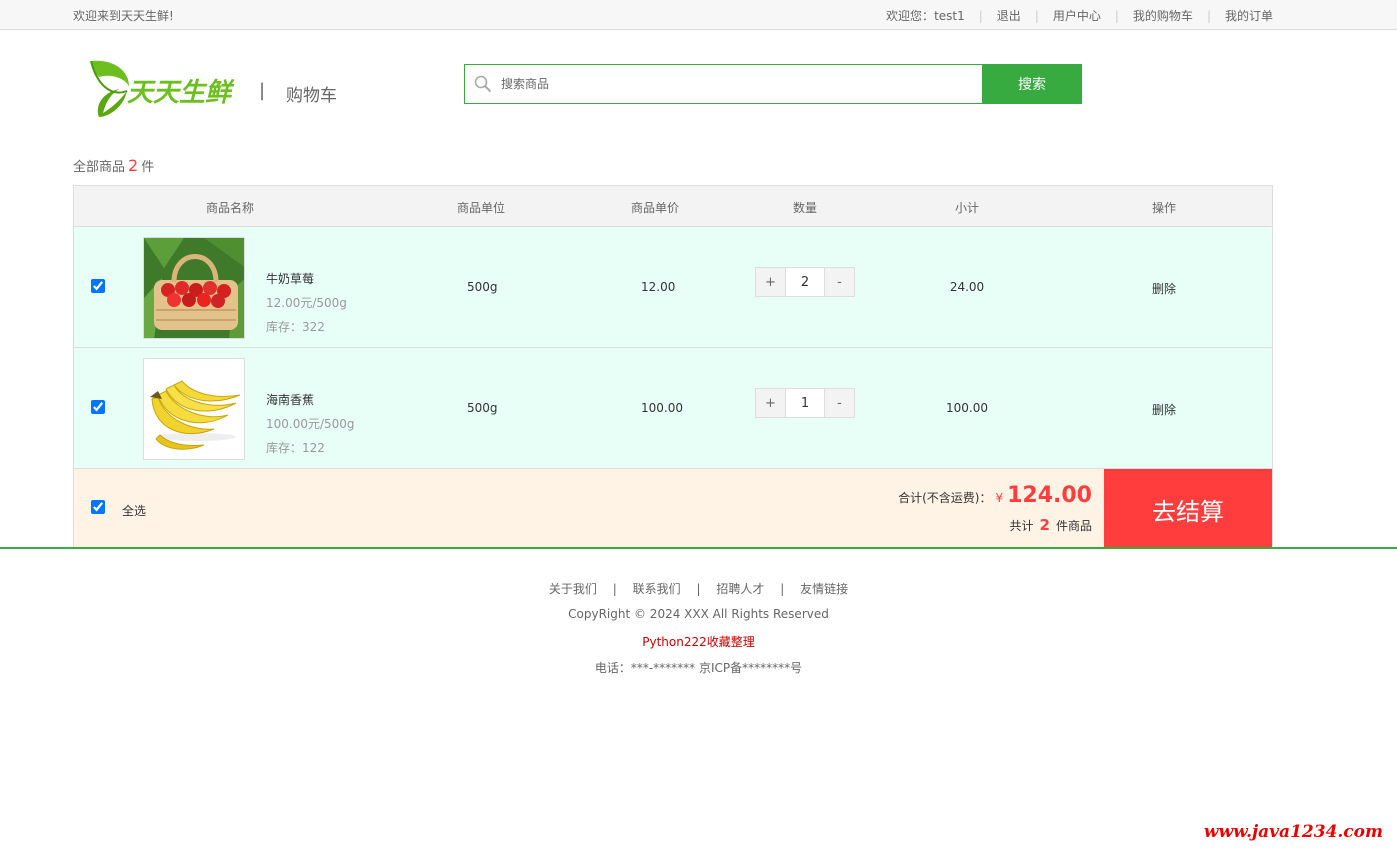  What do you see at coordinates (673, 509) in the screenshot?
I see `cart-summary: 全选 合计(不含运费)： ¥ 124.00 共计 2 件商品 去结算` at bounding box center [673, 509].